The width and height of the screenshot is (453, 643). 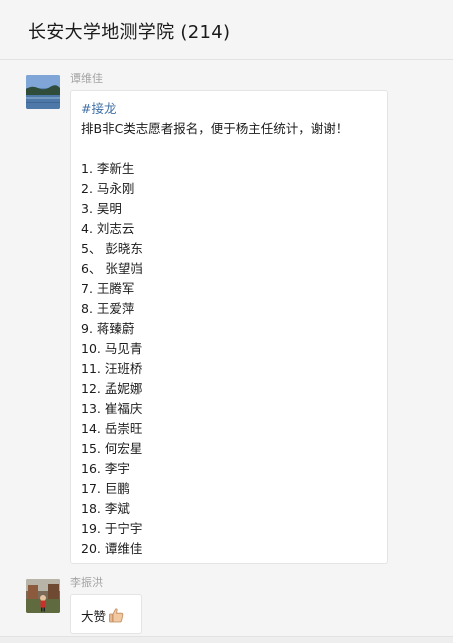 What do you see at coordinates (112, 428) in the screenshot?
I see `list-item: 14. 岳崇旺` at bounding box center [112, 428].